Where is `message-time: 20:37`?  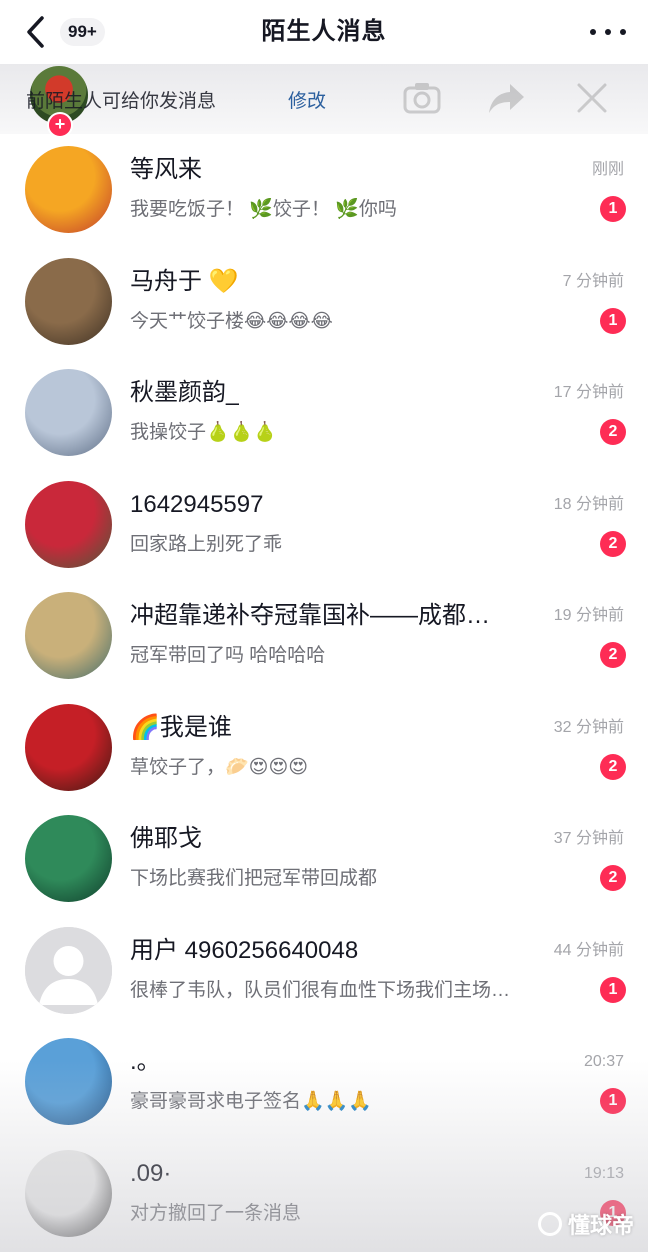 message-time: 20:37 is located at coordinates (603, 1061).